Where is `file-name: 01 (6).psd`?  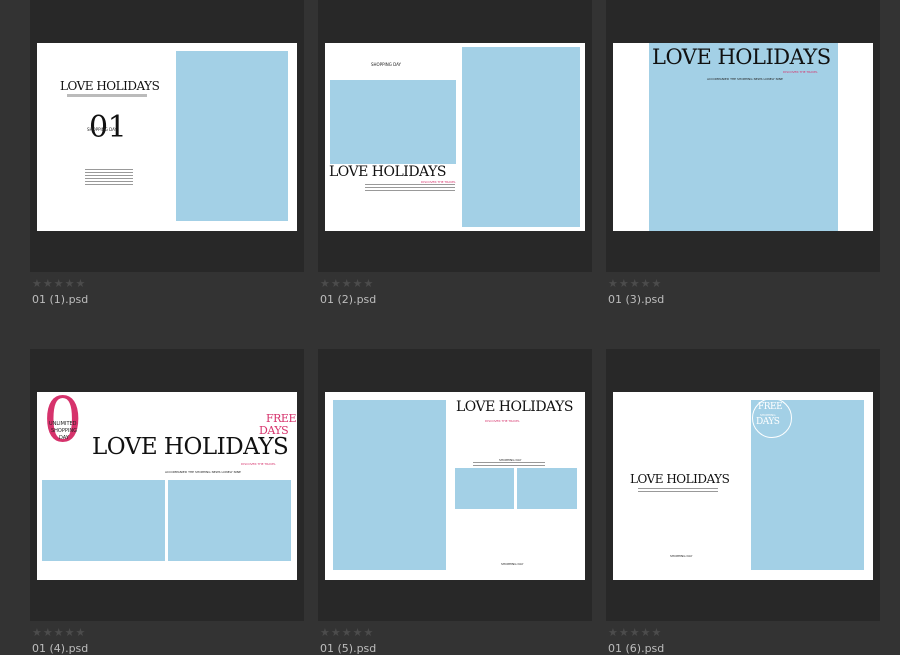
file-name: 01 (6).psd is located at coordinates (636, 648).